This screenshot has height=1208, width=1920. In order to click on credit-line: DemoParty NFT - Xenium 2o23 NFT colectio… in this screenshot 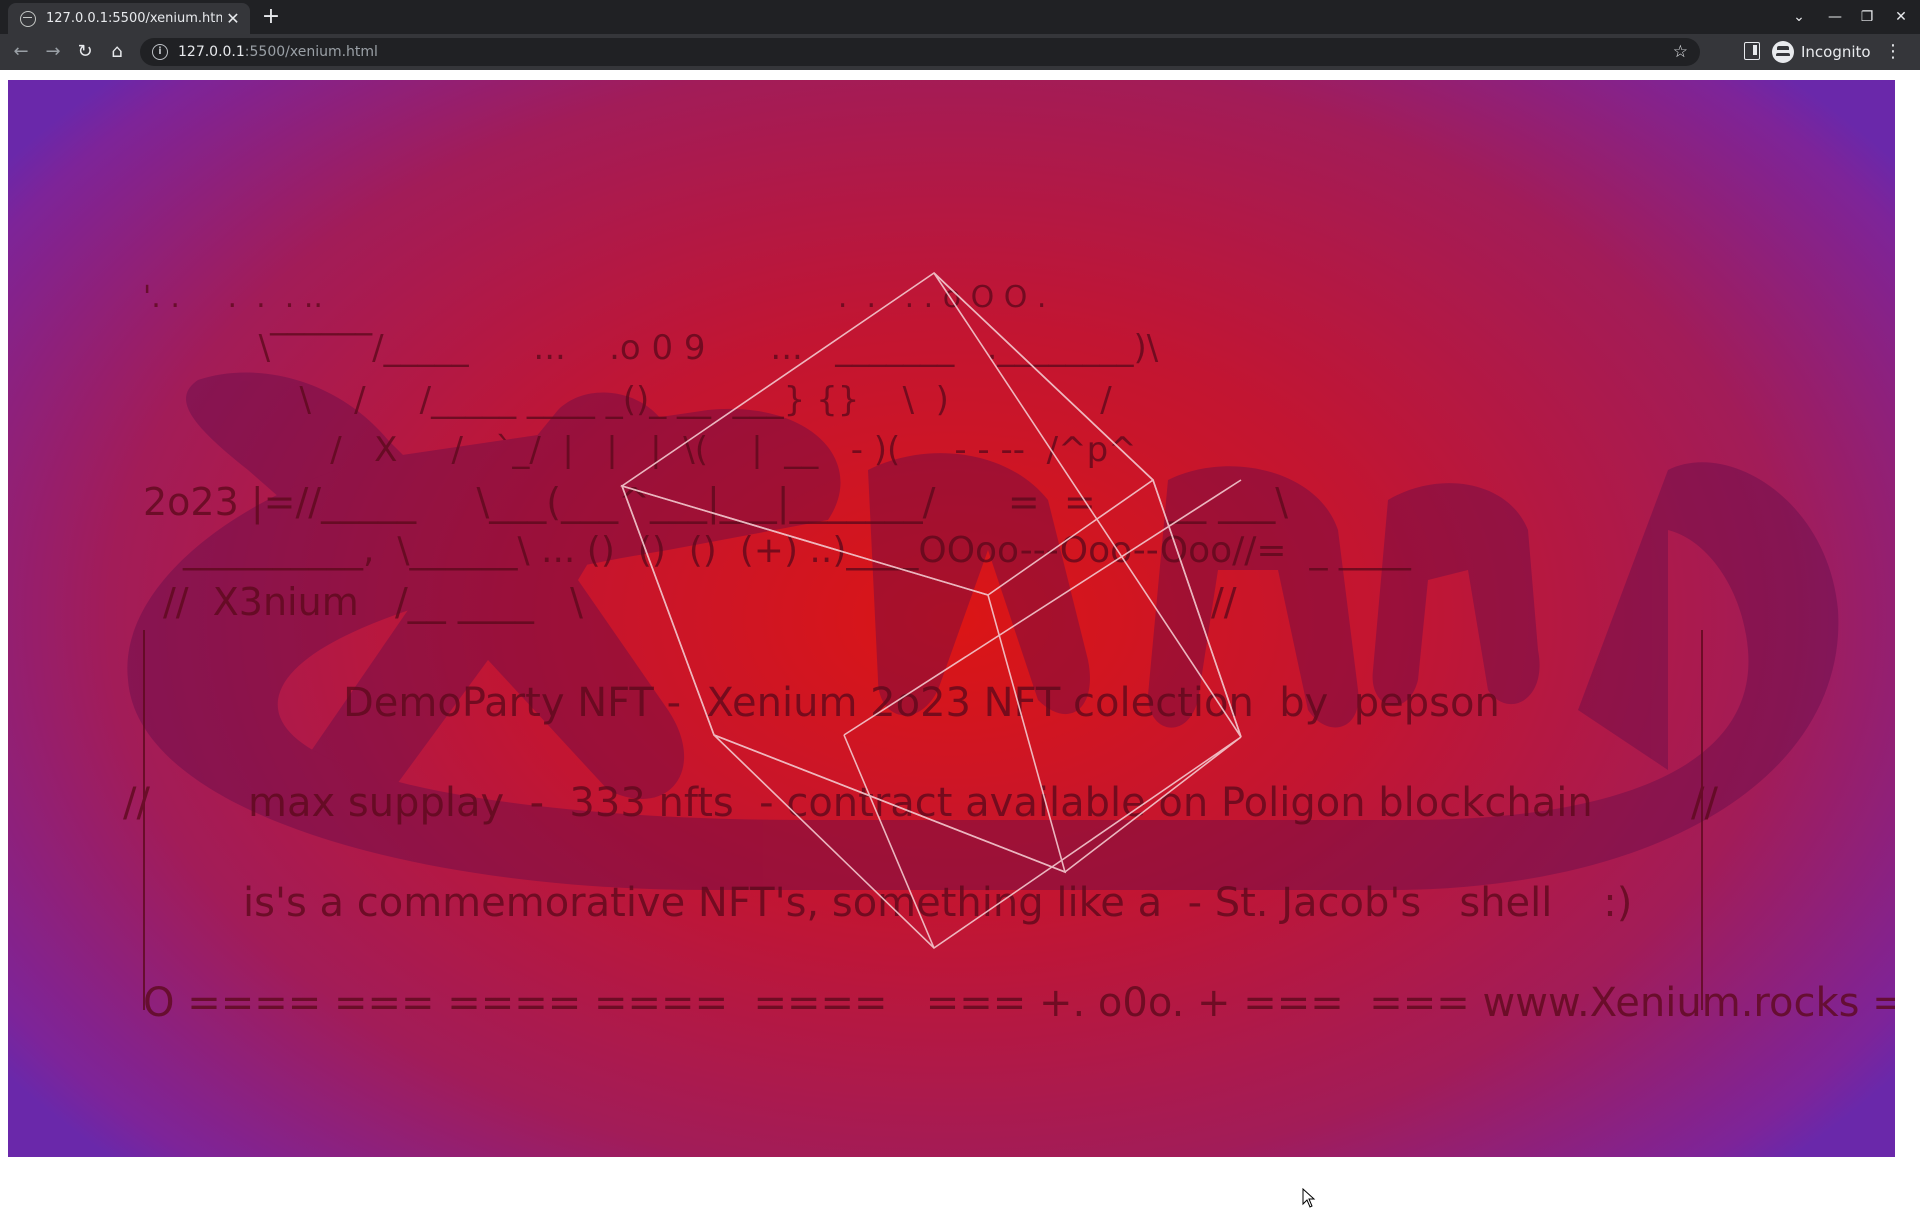, I will do `click(921, 703)`.